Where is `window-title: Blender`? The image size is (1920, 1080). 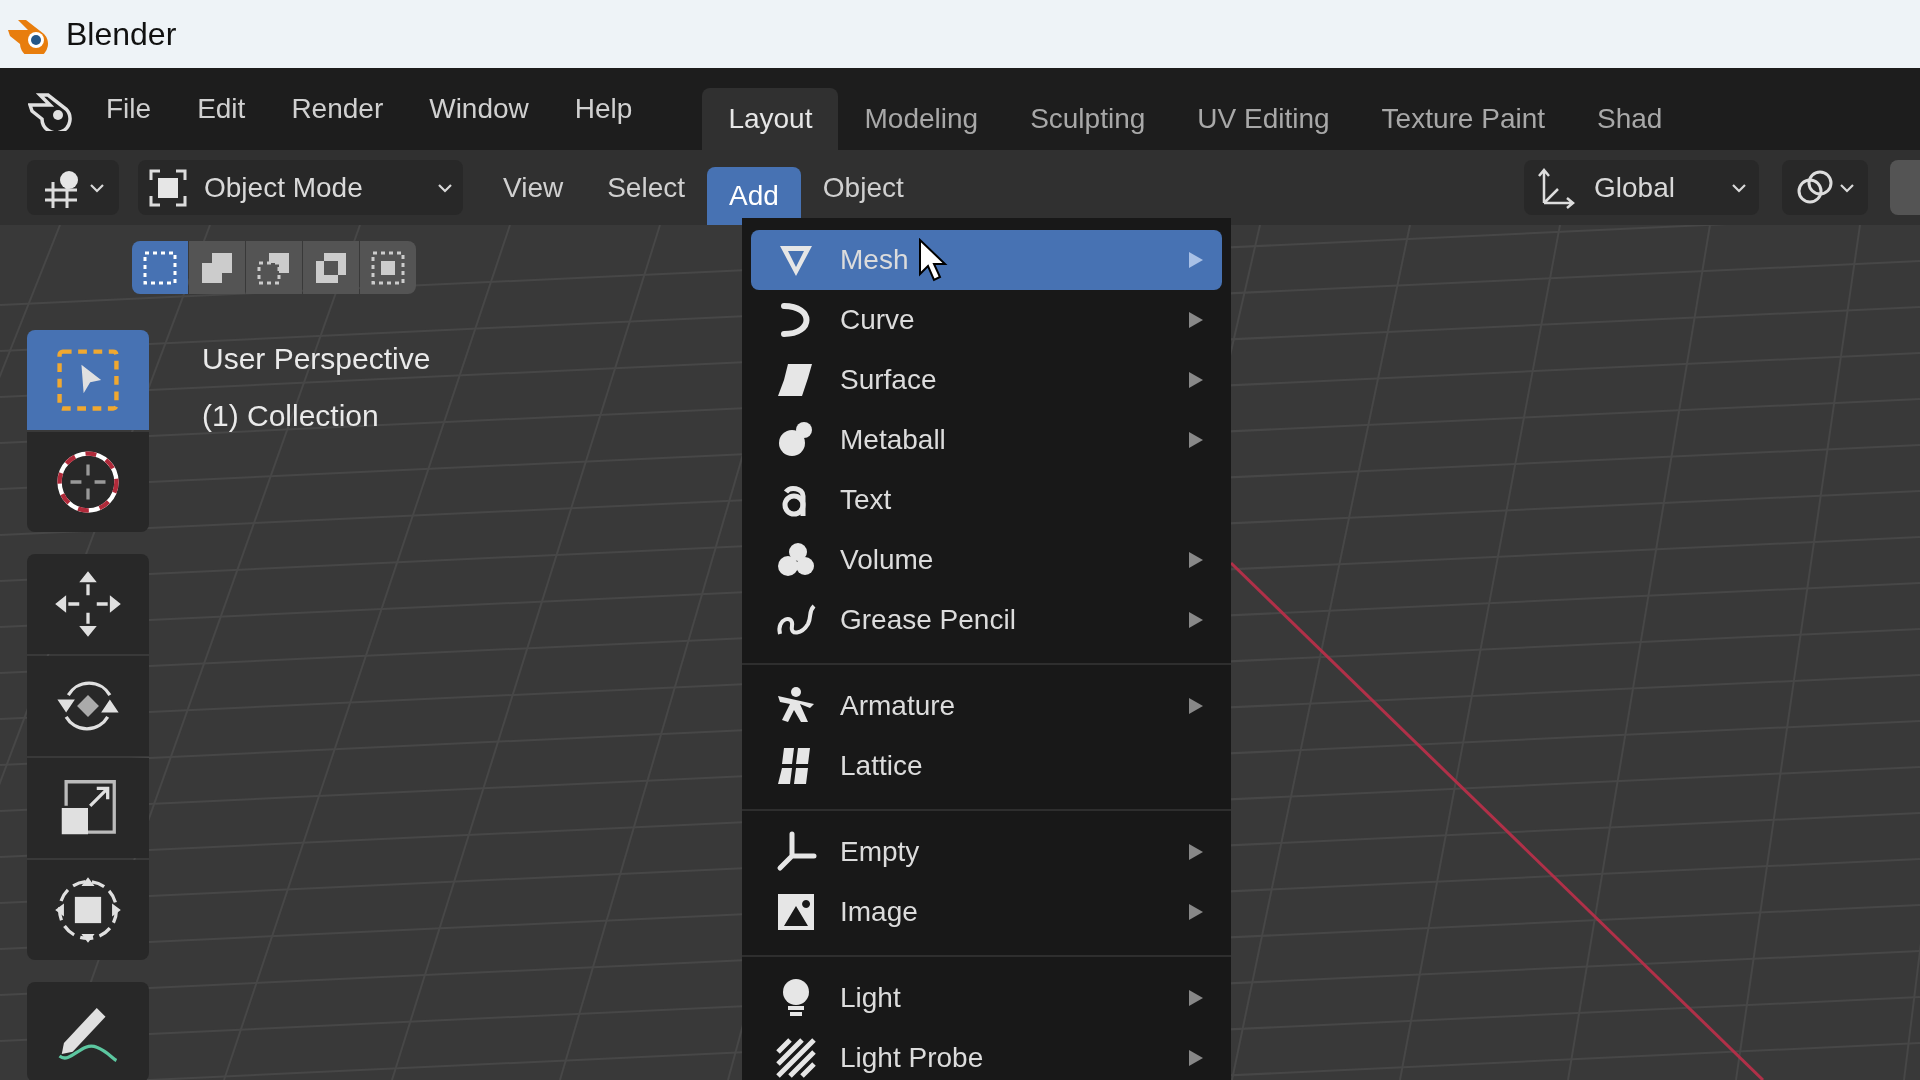 window-title: Blender is located at coordinates (121, 34).